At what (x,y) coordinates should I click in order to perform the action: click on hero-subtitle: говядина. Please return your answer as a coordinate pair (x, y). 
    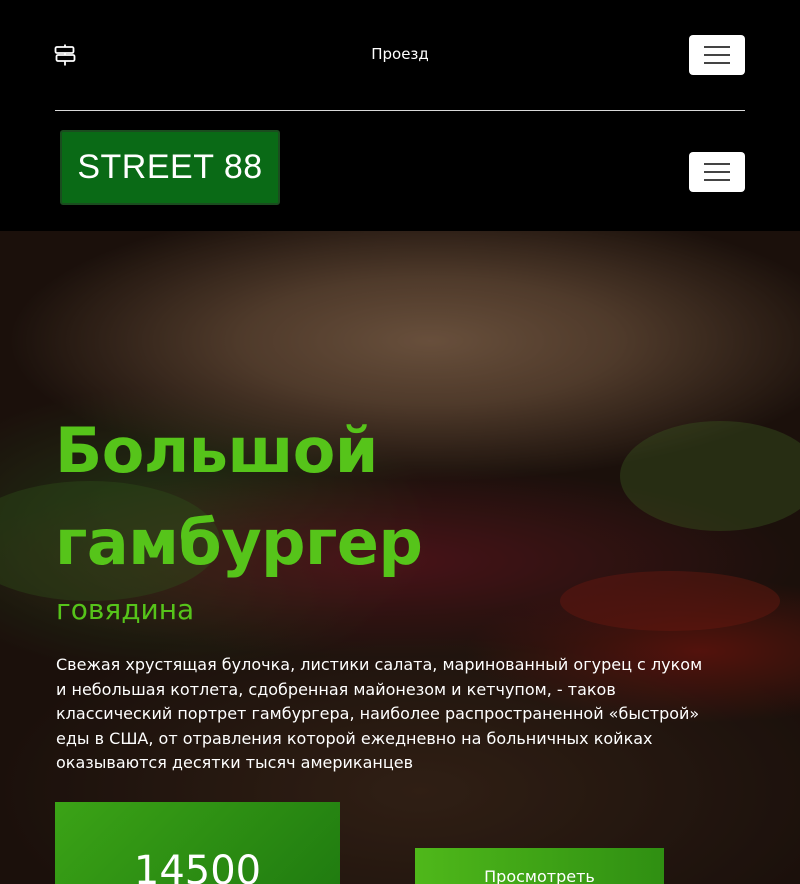
    Looking at the image, I should click on (125, 609).